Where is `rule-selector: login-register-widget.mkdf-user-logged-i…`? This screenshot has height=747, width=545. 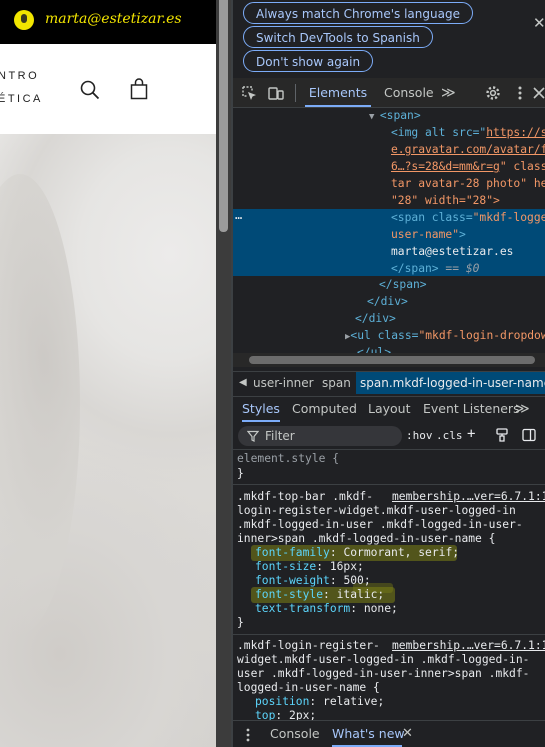
rule-selector: login-register-widget.mkdf-user-logged-i… is located at coordinates (376, 511).